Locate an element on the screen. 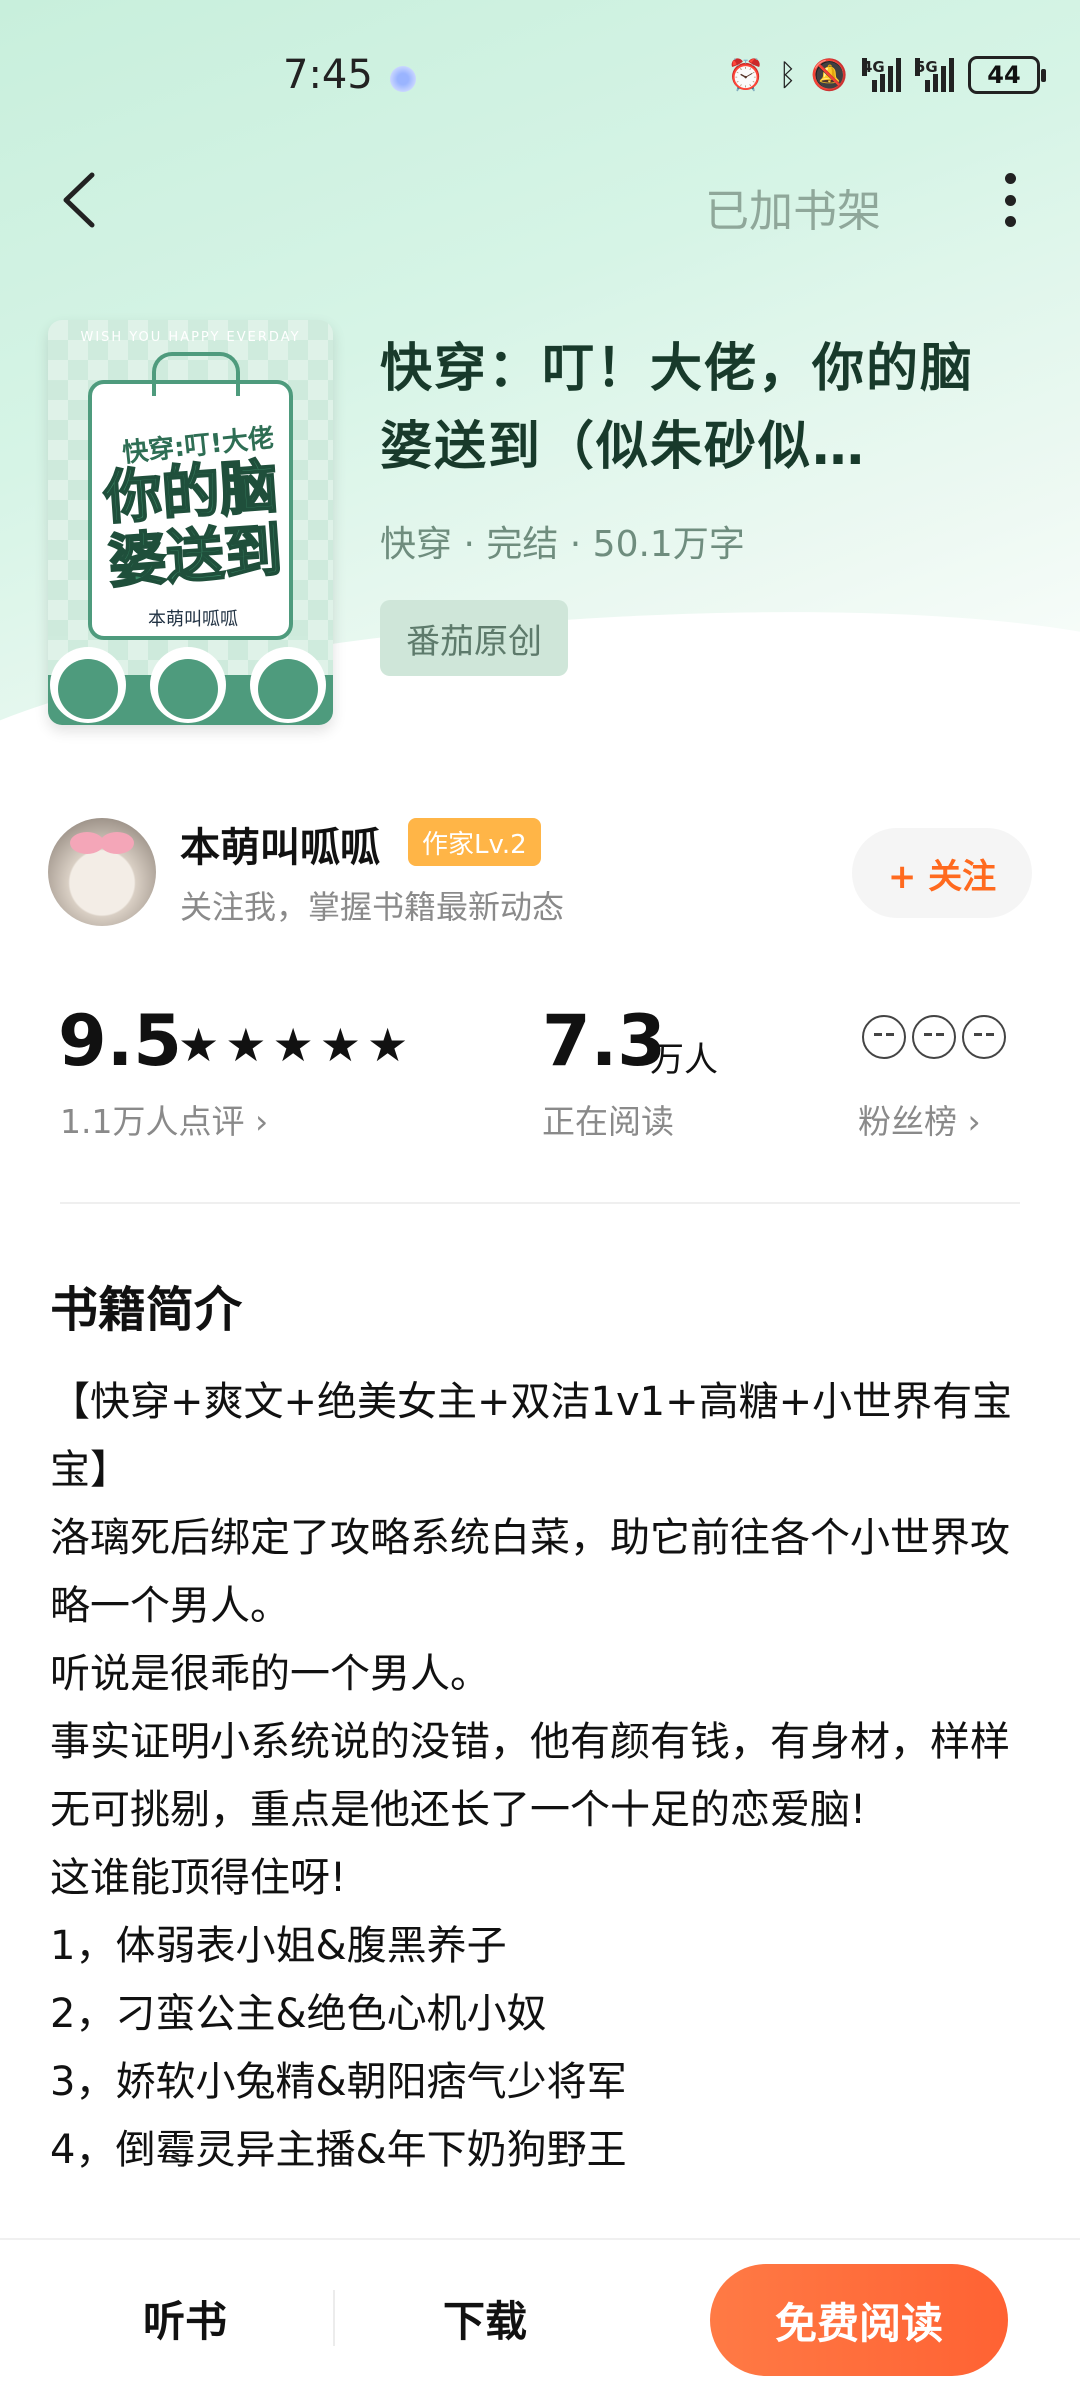  intro-line: 2，刁蛮公主&绝色心机小奴 is located at coordinates (298, 2014).